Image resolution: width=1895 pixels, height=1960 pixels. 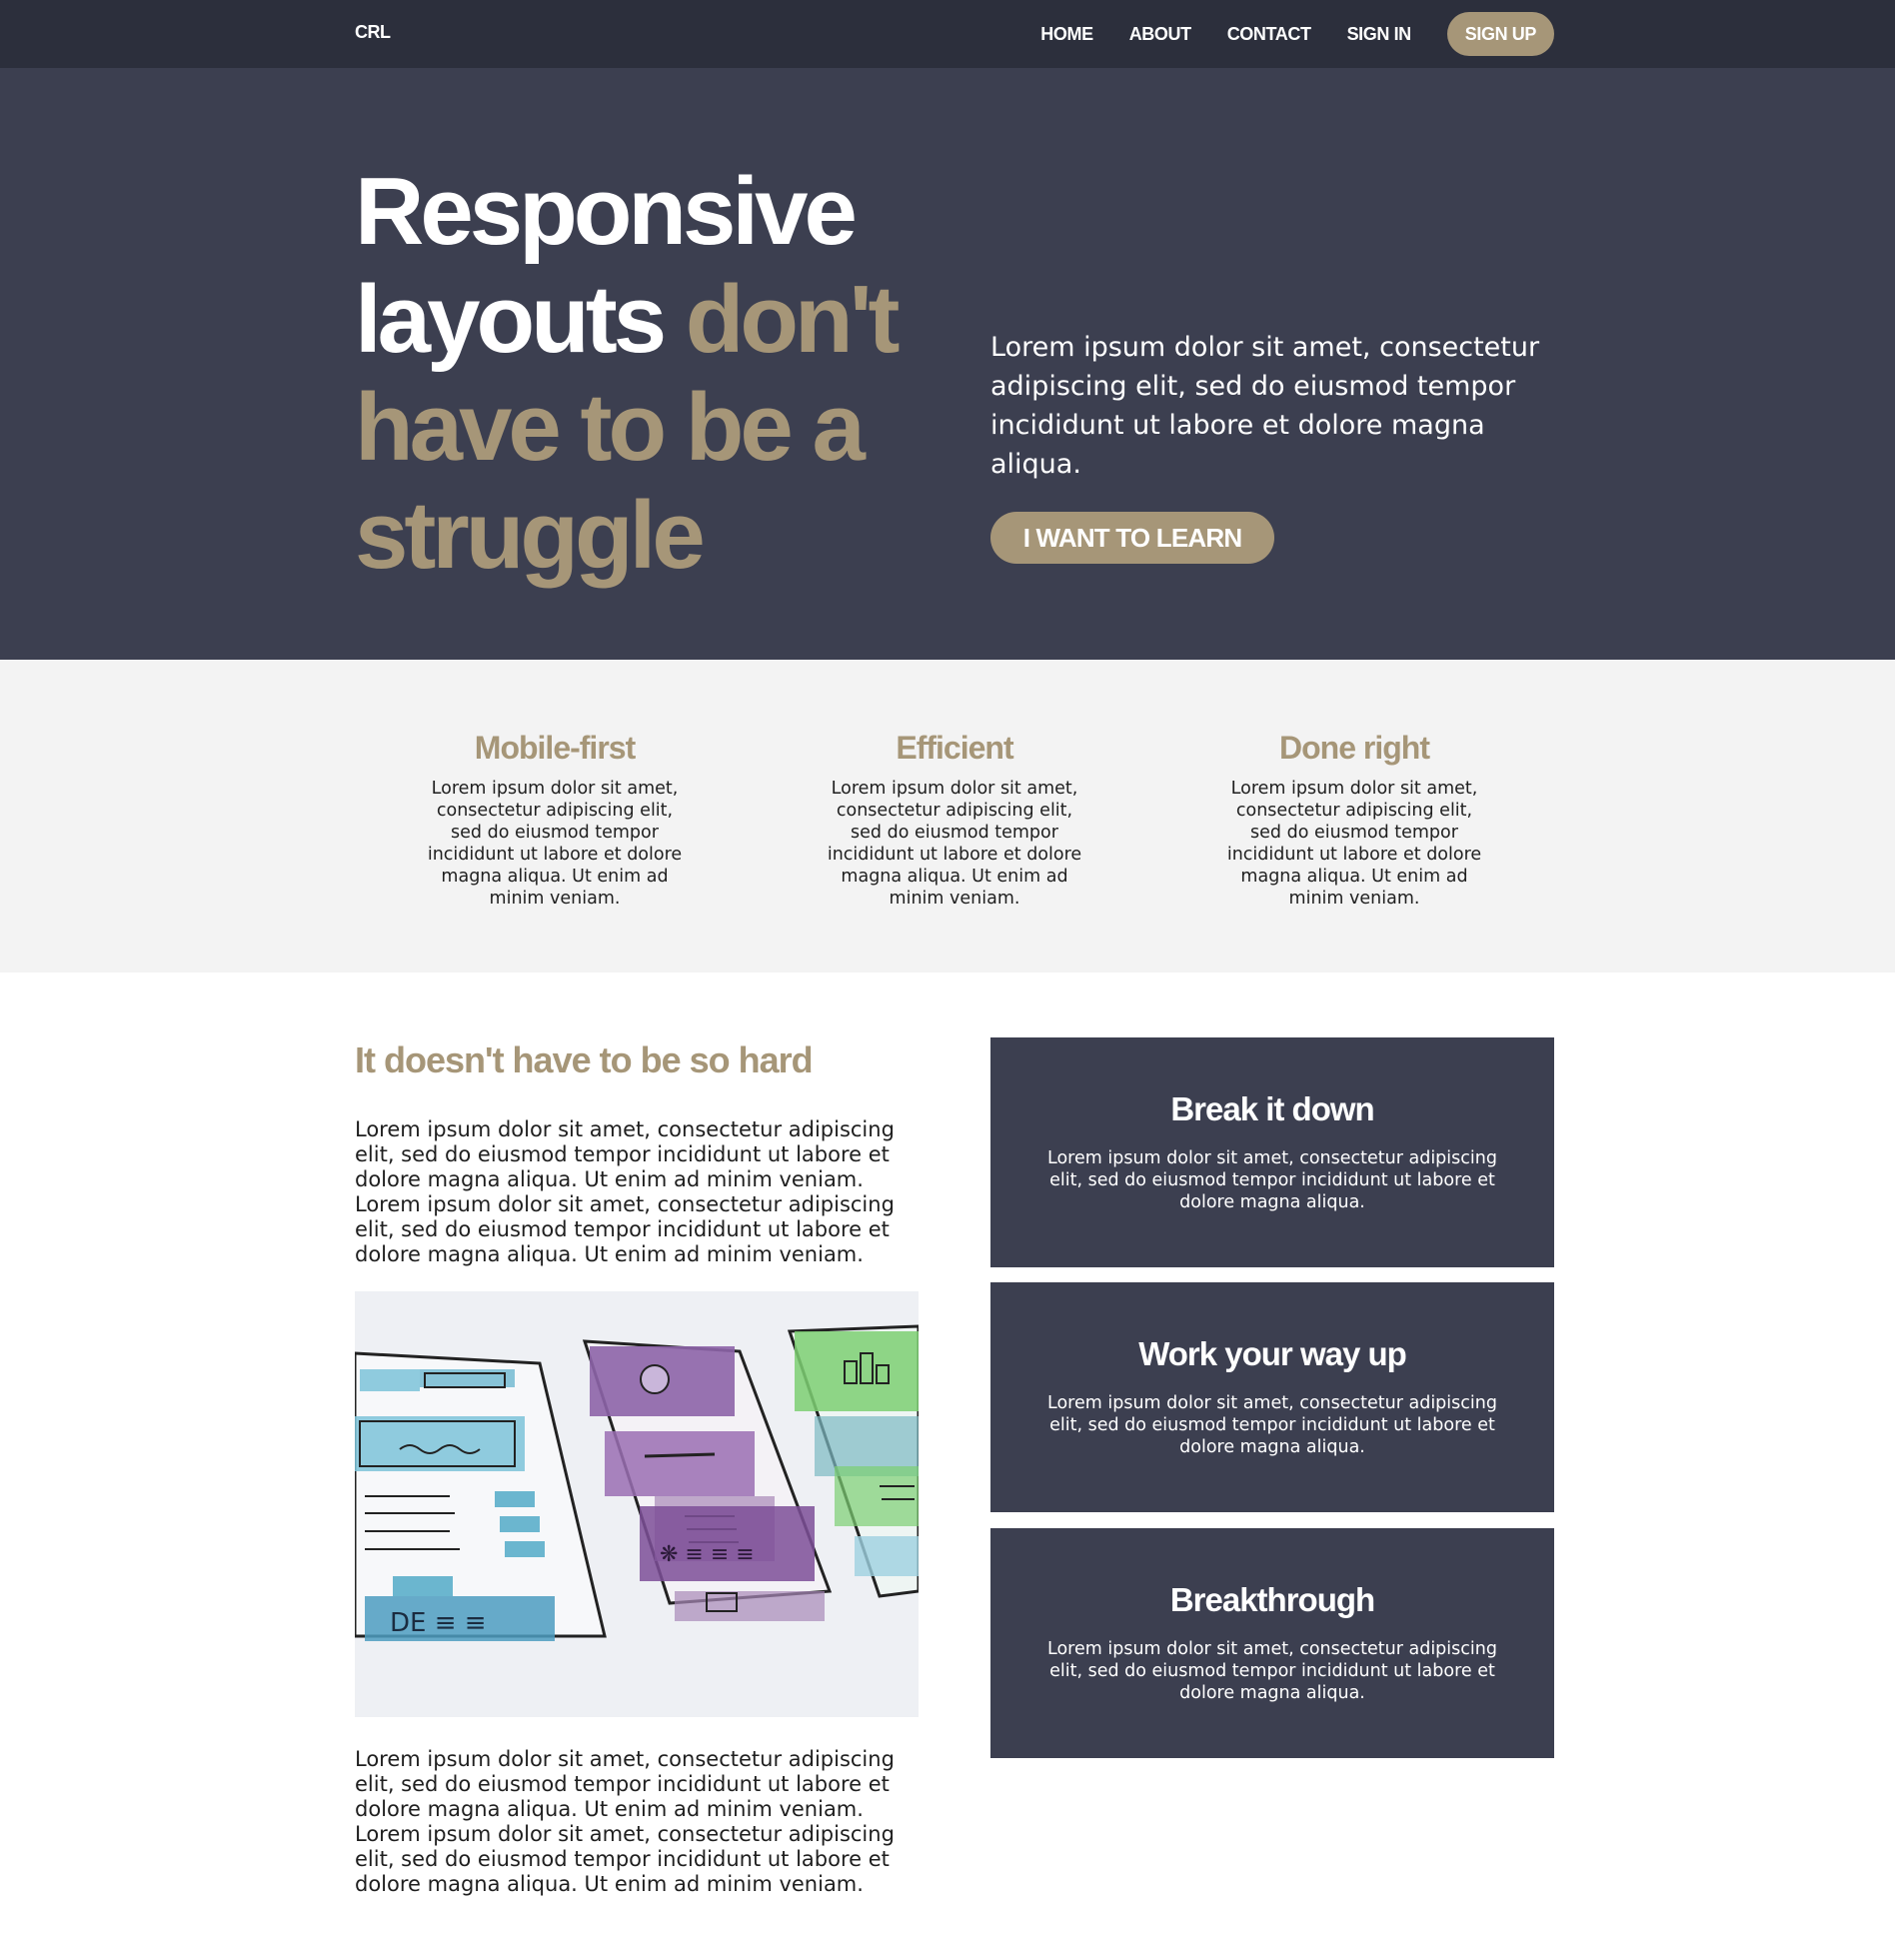 What do you see at coordinates (1272, 1108) in the screenshot?
I see `card-title: Break it down` at bounding box center [1272, 1108].